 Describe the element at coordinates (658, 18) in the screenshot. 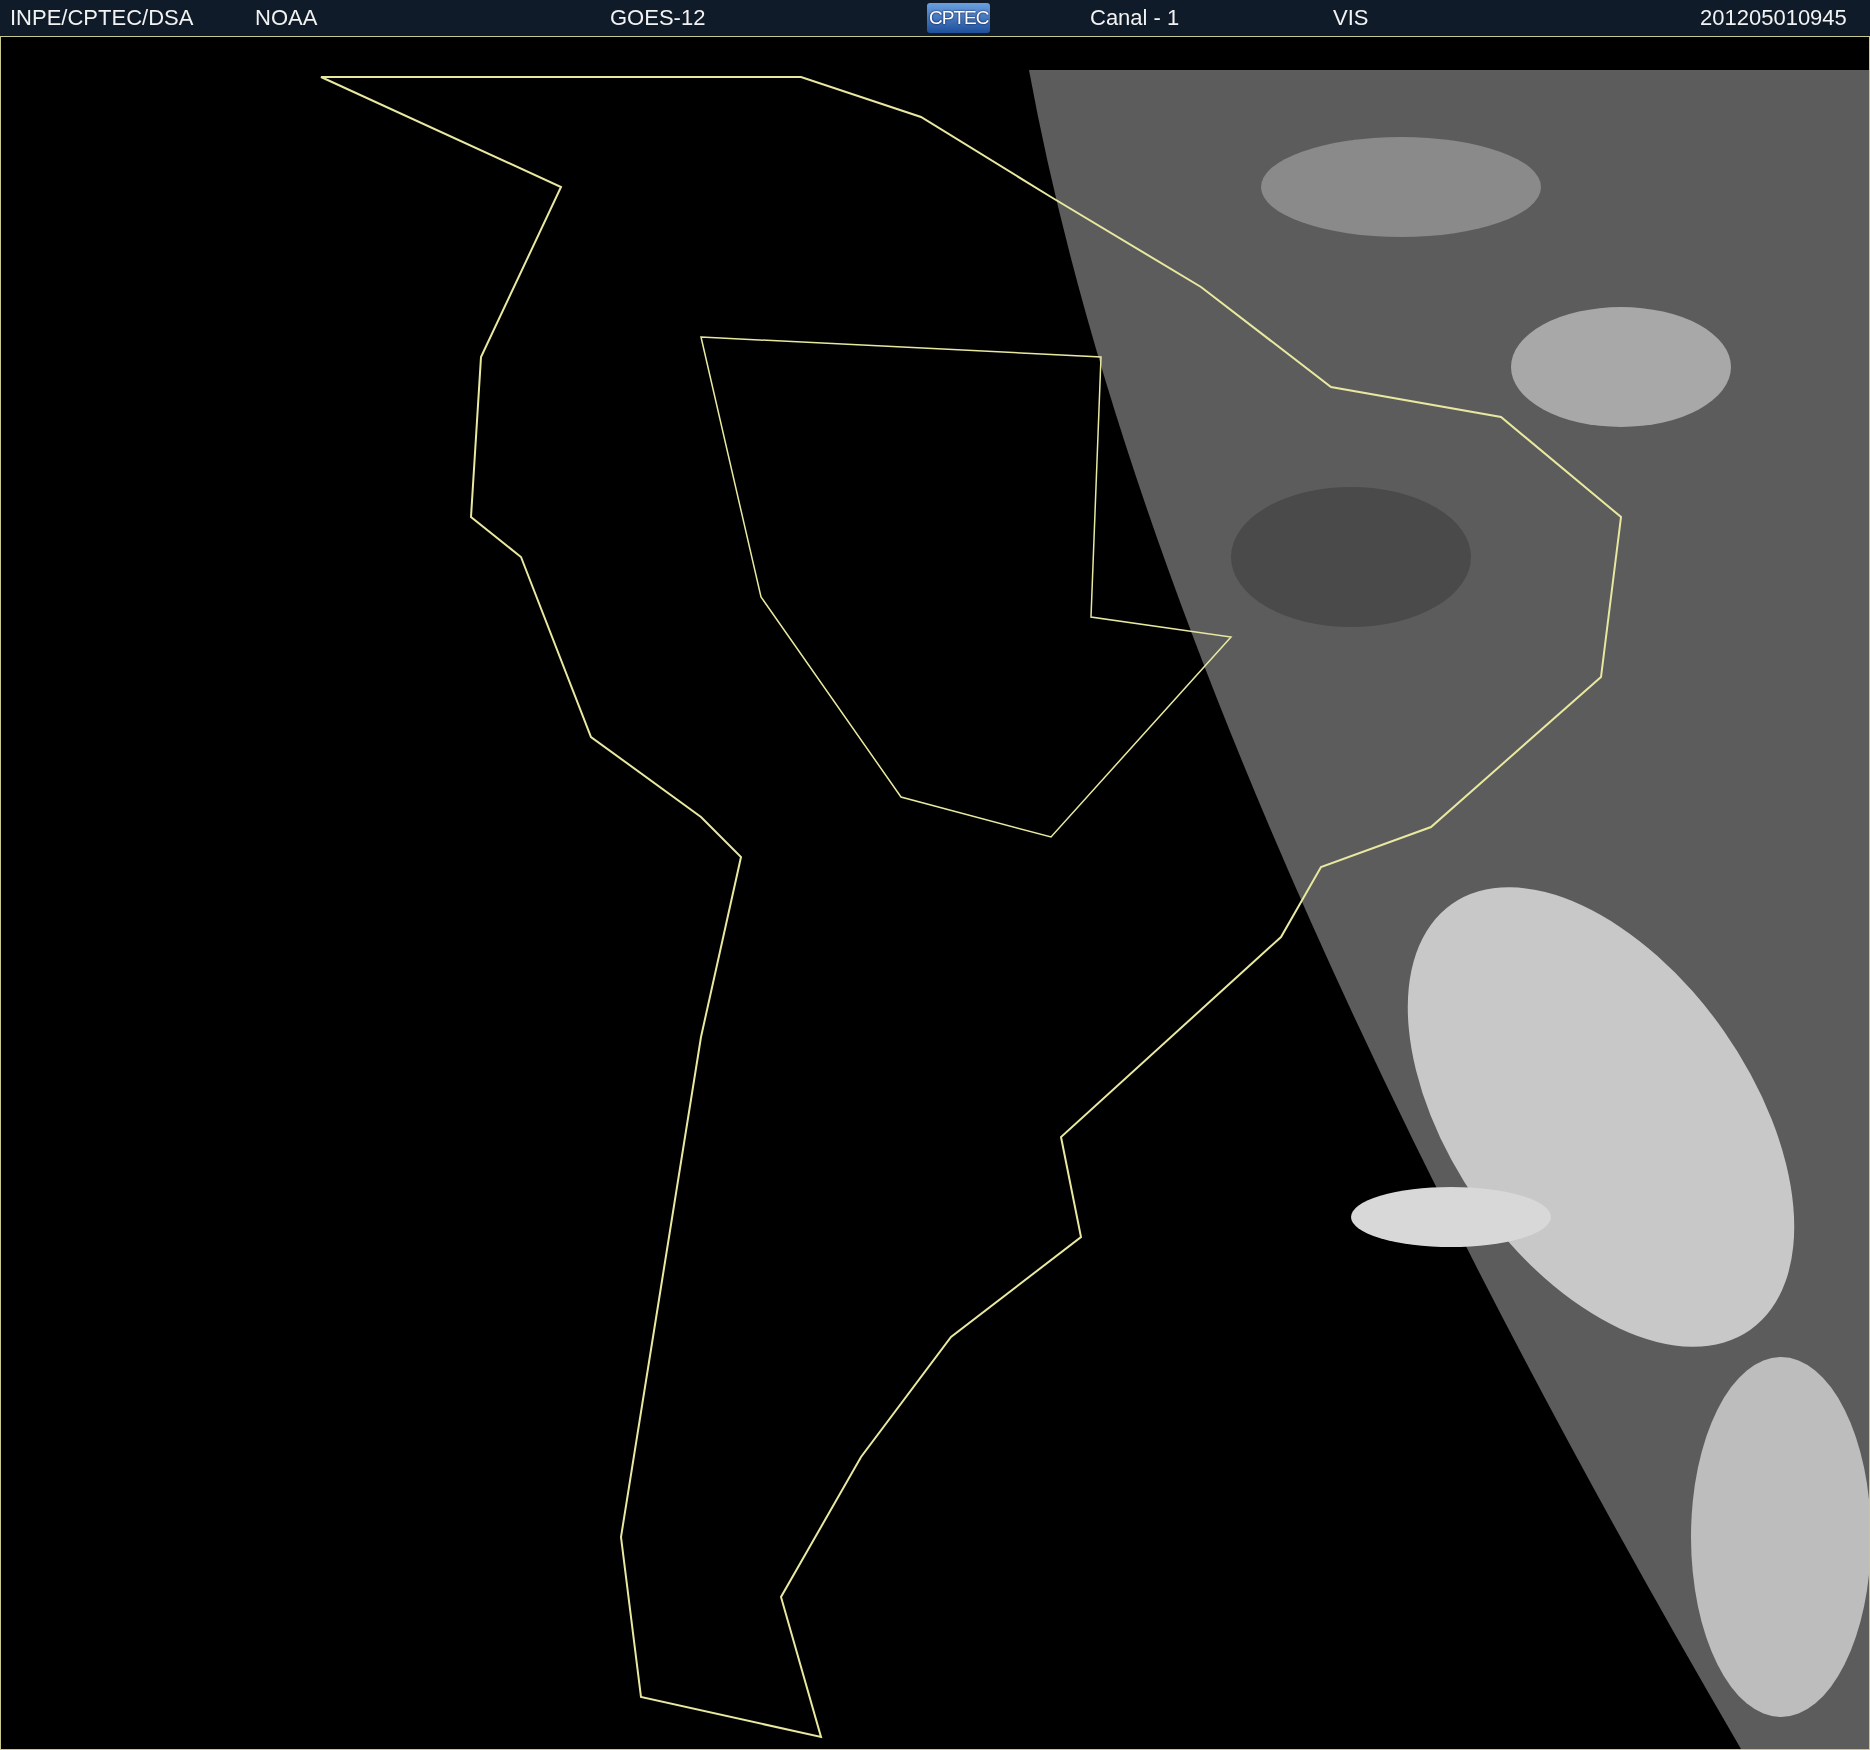

I see `header-label: GOES-12` at that location.